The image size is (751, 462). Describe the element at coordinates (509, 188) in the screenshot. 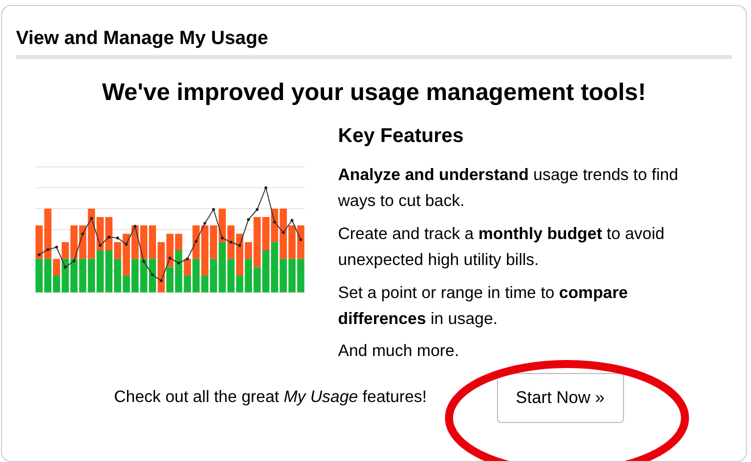

I see `feature-text: Analyze and understand usage trends to find ways to cut back.` at that location.